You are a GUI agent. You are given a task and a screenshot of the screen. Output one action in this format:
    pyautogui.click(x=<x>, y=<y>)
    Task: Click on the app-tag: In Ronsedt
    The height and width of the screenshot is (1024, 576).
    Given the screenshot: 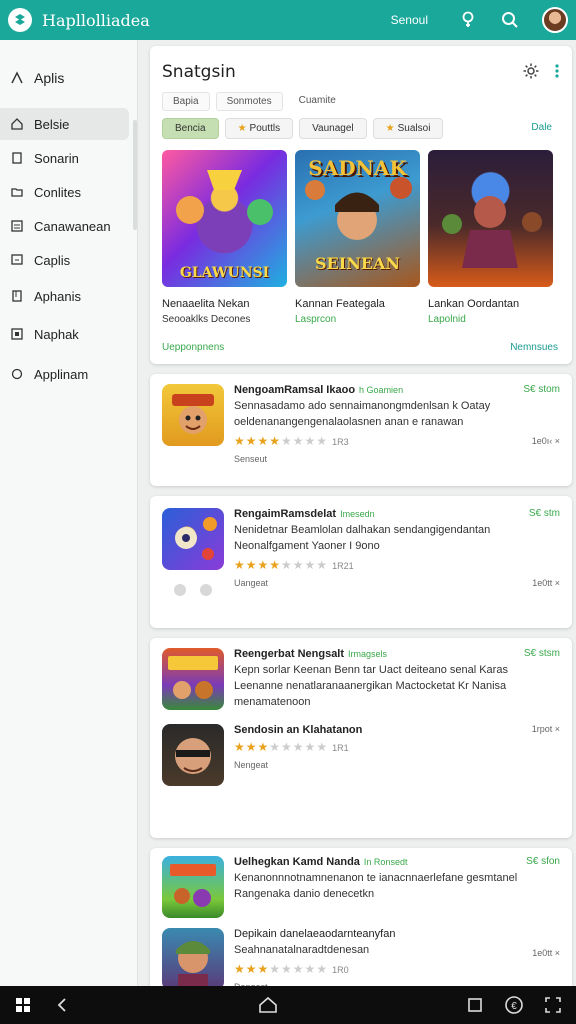 What is the action you would take?
    pyautogui.click(x=385, y=862)
    